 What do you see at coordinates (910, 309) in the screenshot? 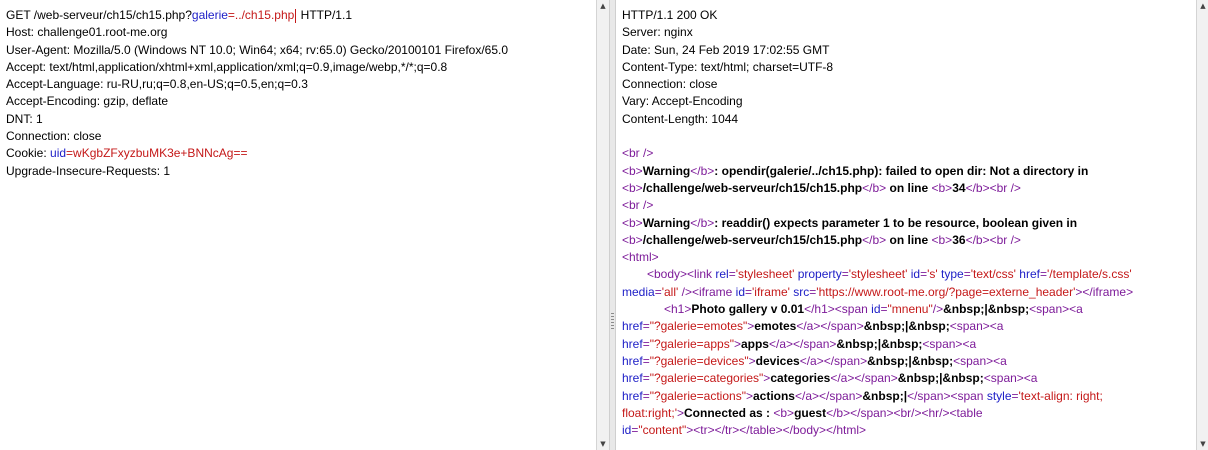
I see `token: "mnenu"` at bounding box center [910, 309].